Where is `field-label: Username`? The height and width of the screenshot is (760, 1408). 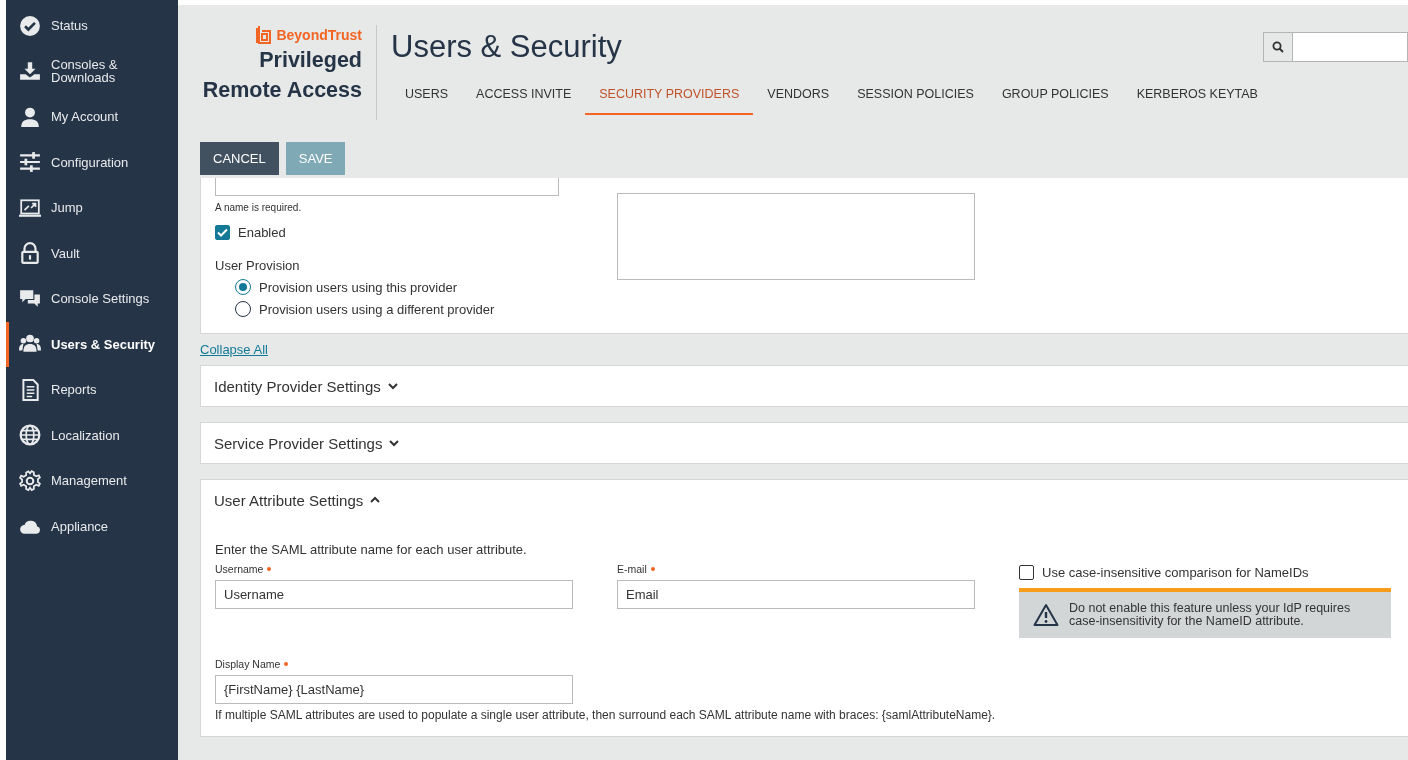
field-label: Username is located at coordinates (239, 569).